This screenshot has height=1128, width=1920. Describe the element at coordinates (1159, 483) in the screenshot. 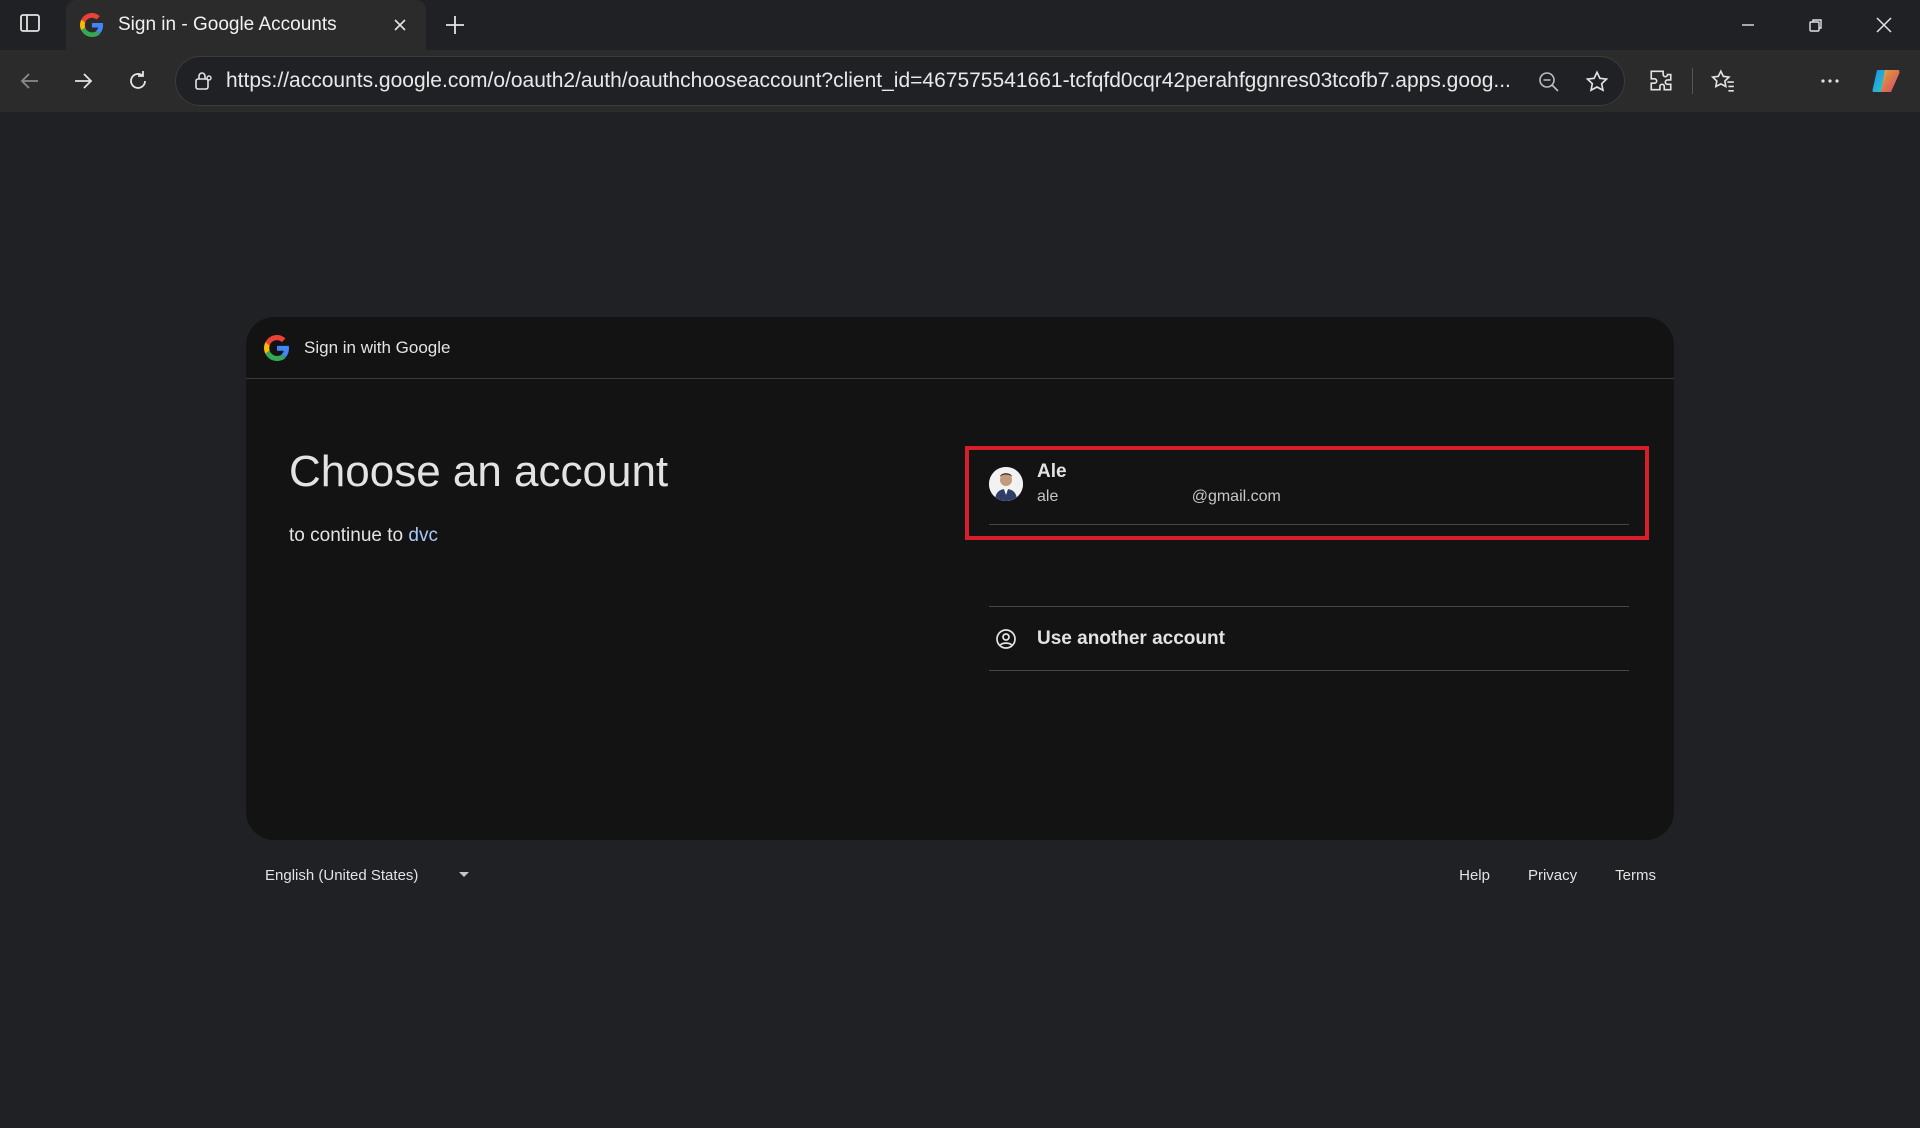

I see `account-text: Ale ale @gmail.com` at that location.